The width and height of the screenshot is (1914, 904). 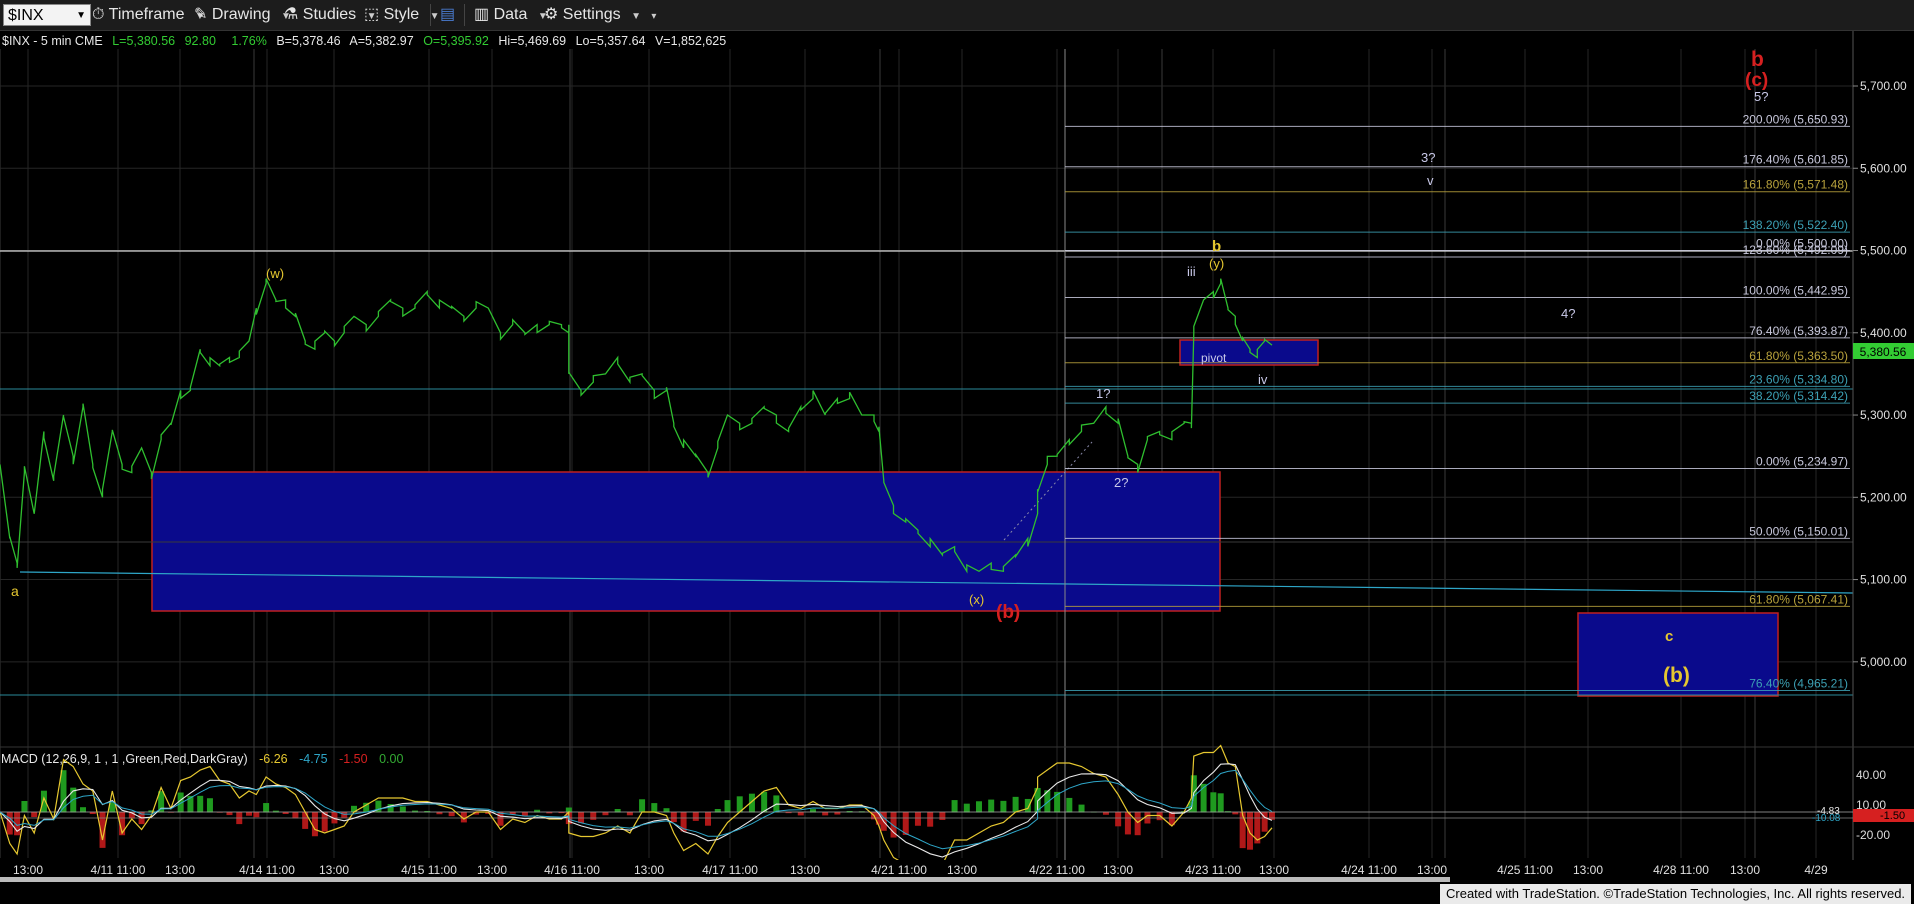 What do you see at coordinates (381, 41) in the screenshot?
I see `header-ask: A=5,382.97` at bounding box center [381, 41].